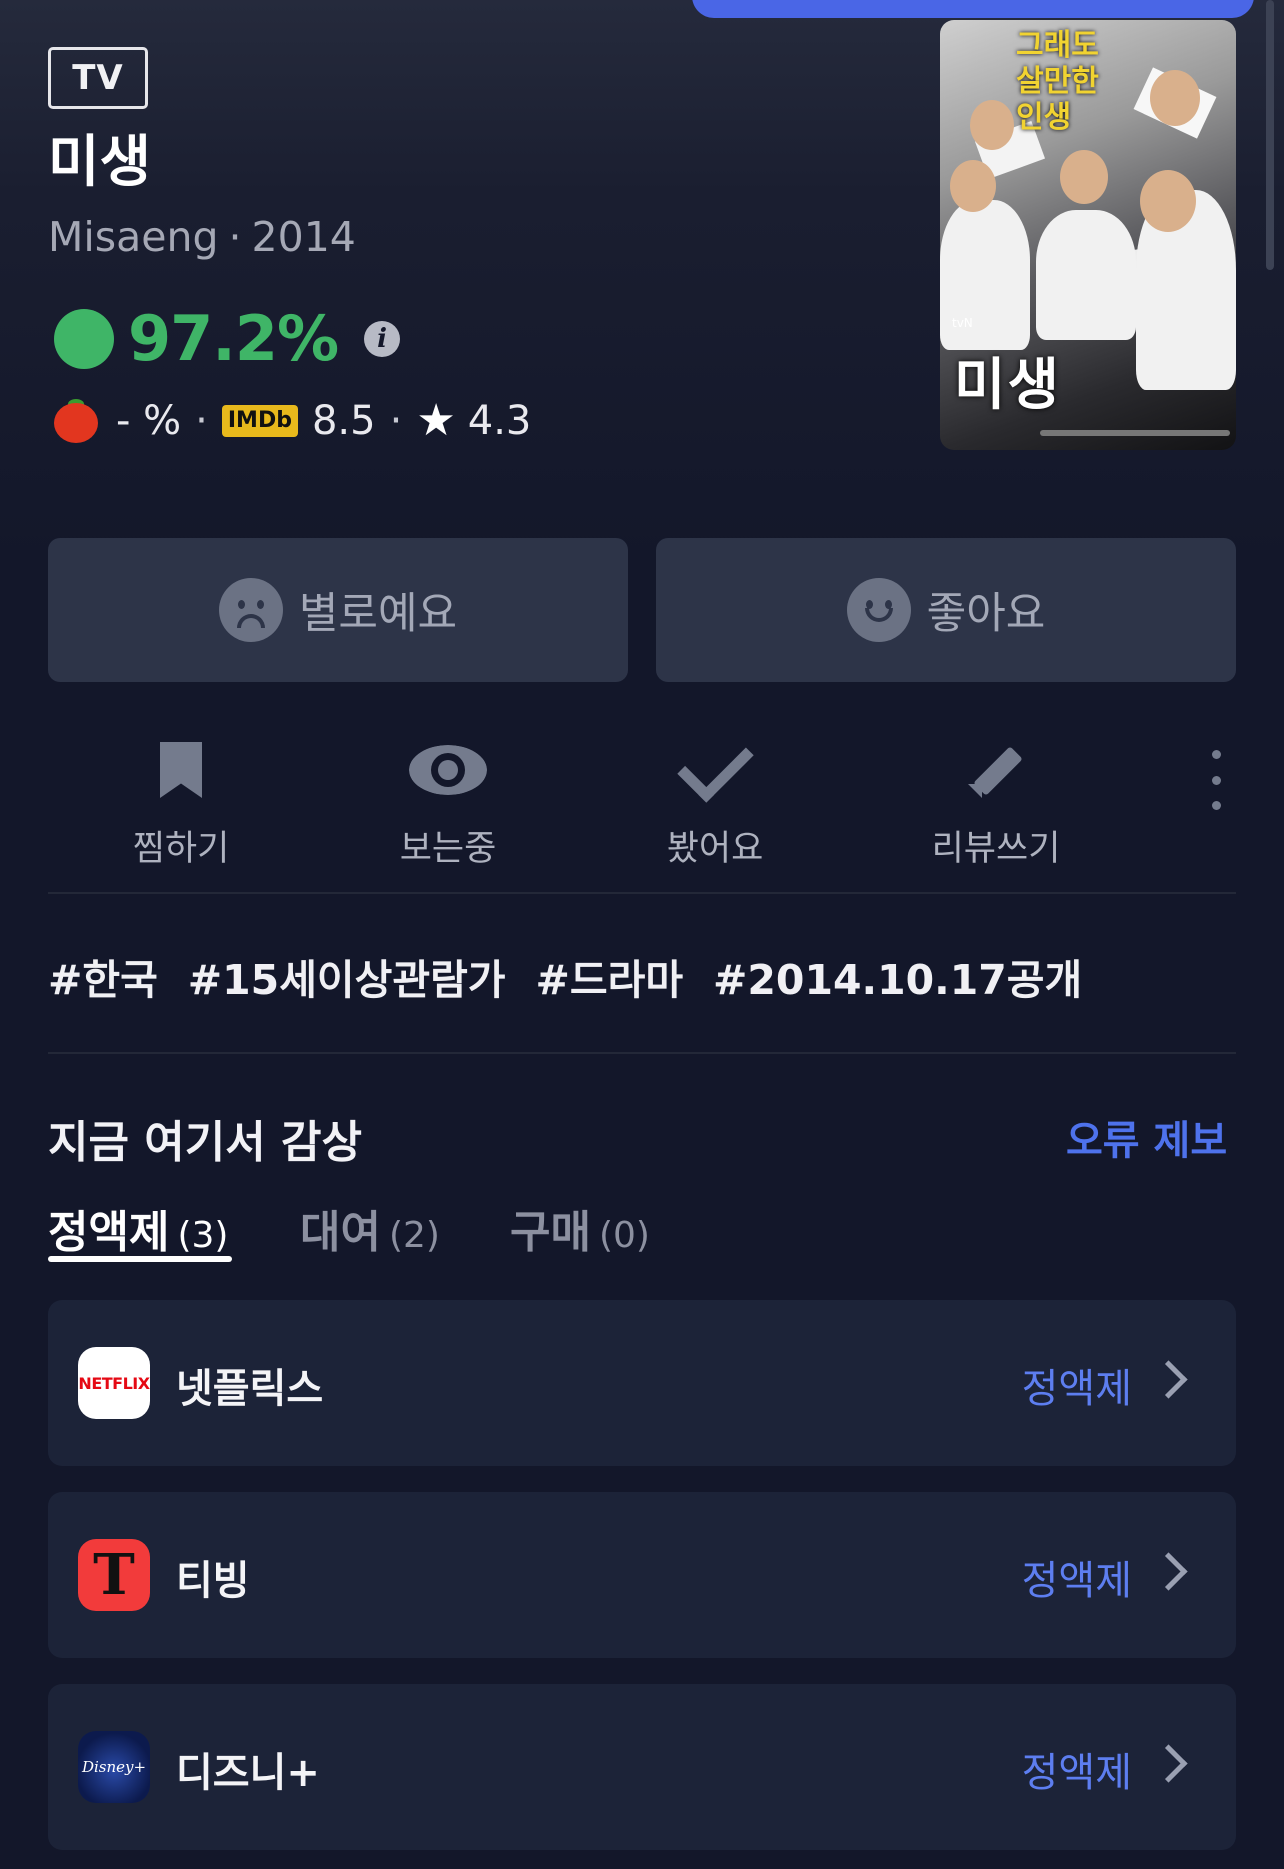  Describe the element at coordinates (347, 976) in the screenshot. I see `tag-rating: #15세이상관람가` at that location.